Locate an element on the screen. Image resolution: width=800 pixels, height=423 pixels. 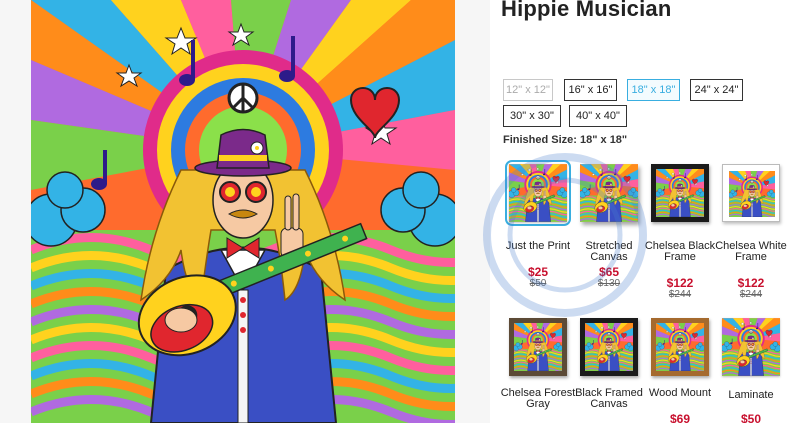
product-option-just-the-print: Just the Print $25 $50 is located at coordinates (538, 225).